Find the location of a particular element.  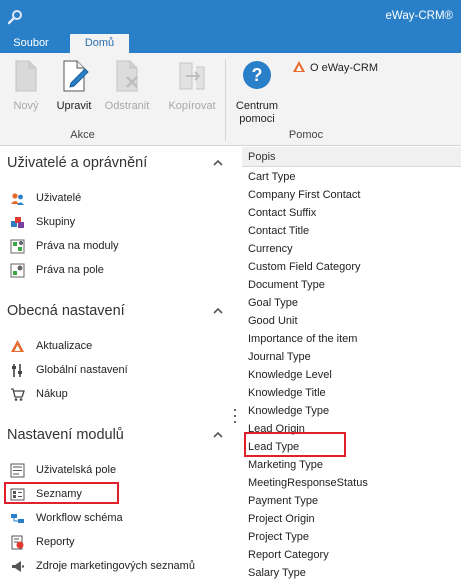

module-permissions-icon is located at coordinates (17, 246).